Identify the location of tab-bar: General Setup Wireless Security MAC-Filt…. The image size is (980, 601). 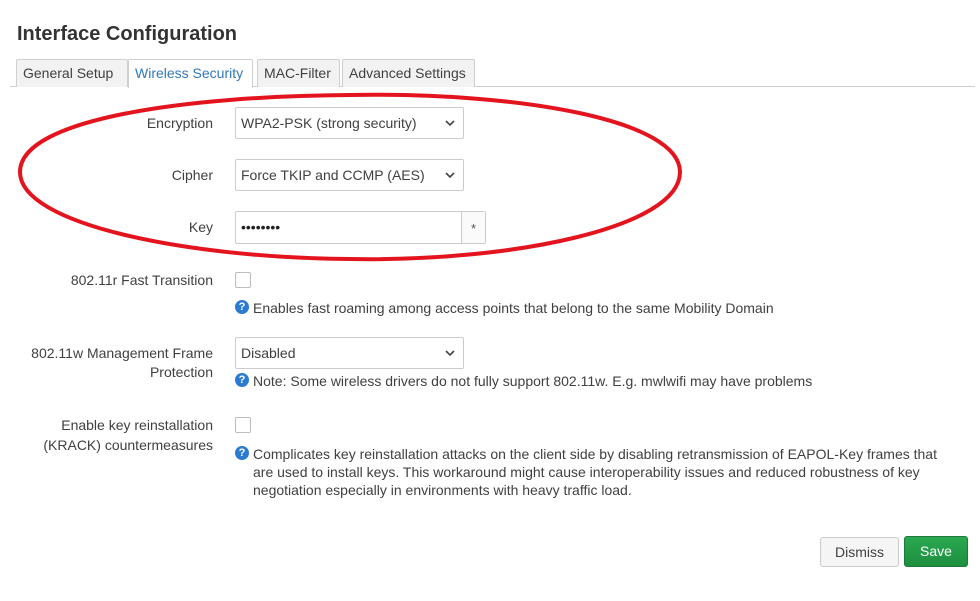
(492, 73).